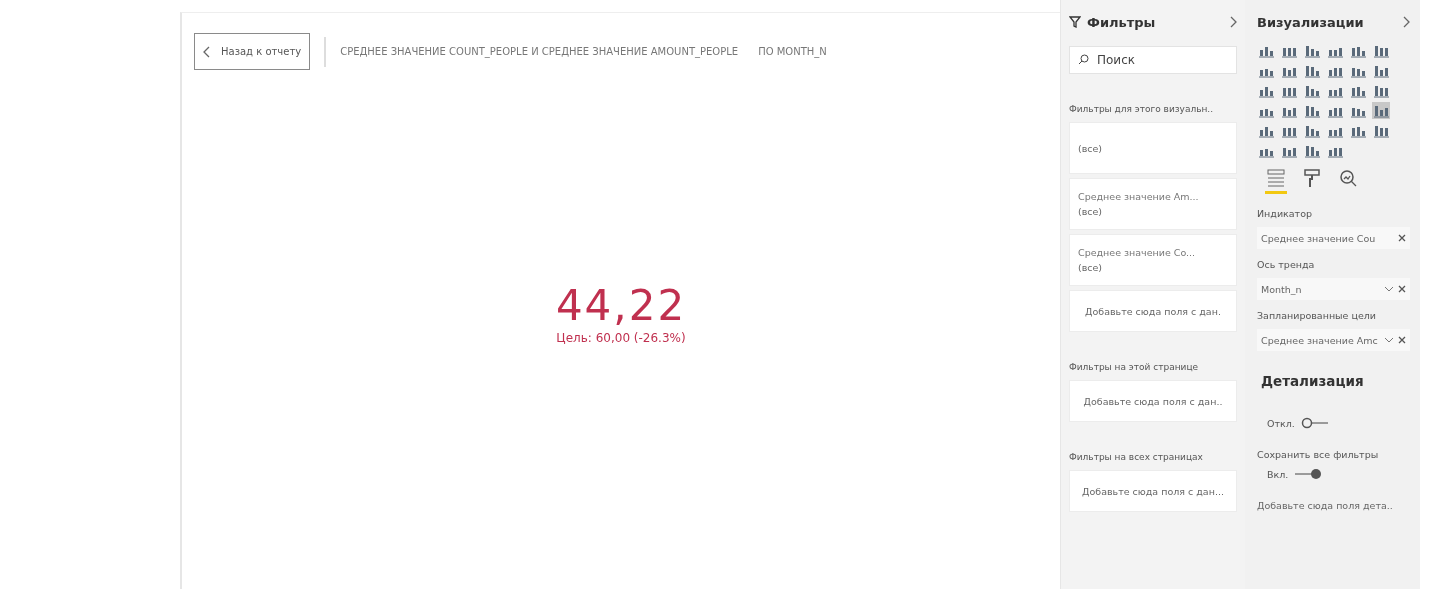  Describe the element at coordinates (1313, 381) in the screenshot. I see `section-heading: Детализация` at that location.